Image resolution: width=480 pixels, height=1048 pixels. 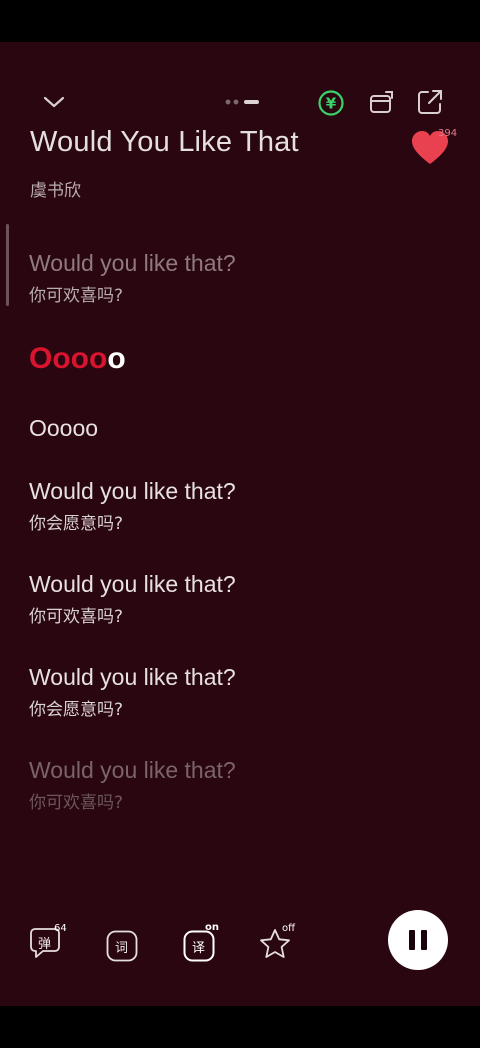 What do you see at coordinates (242, 102) in the screenshot?
I see `page-dots-icon` at bounding box center [242, 102].